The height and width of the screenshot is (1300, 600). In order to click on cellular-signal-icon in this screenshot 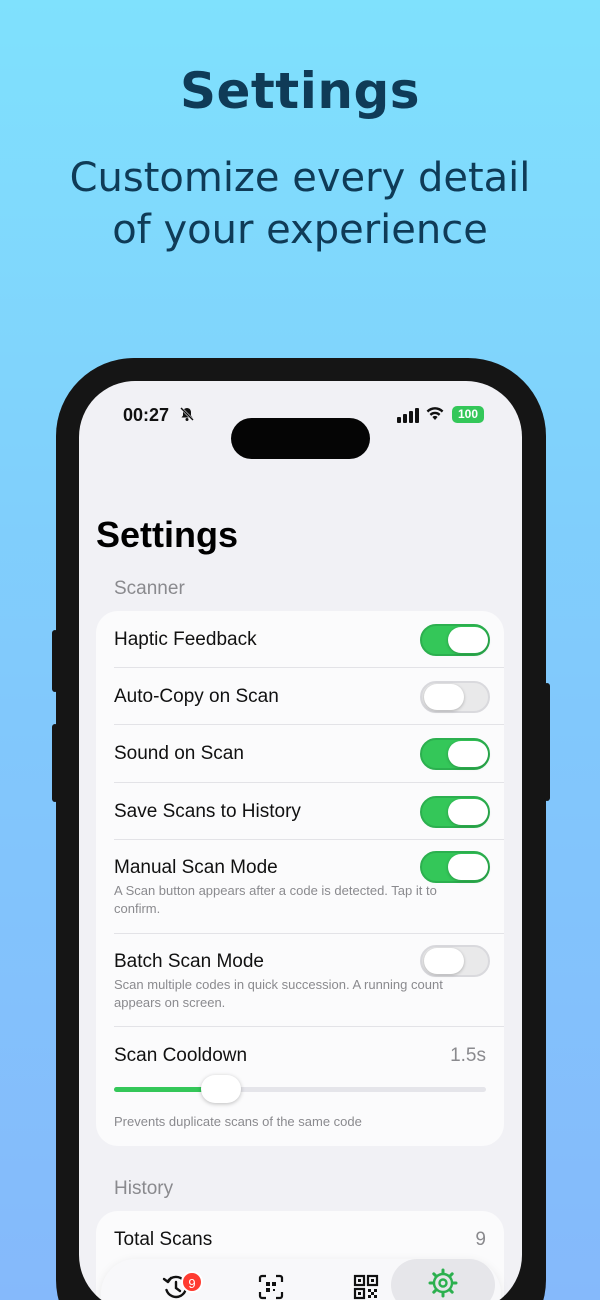, I will do `click(408, 415)`.